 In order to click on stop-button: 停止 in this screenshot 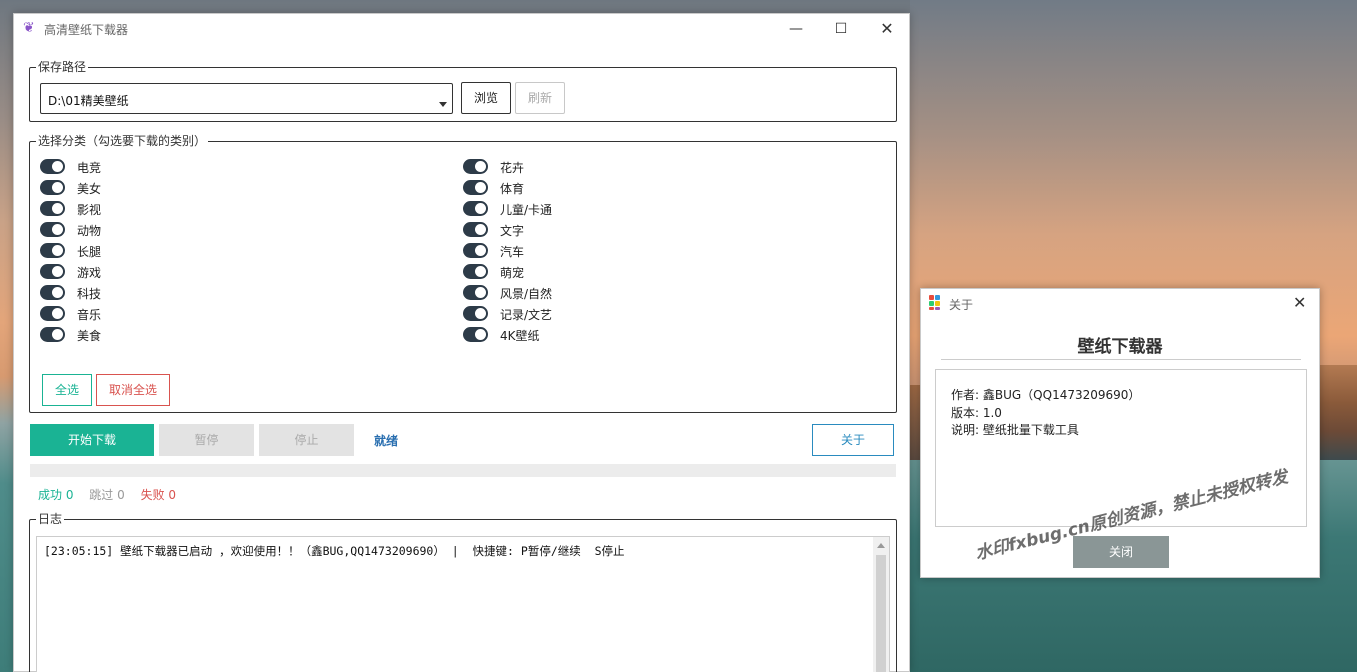, I will do `click(306, 440)`.